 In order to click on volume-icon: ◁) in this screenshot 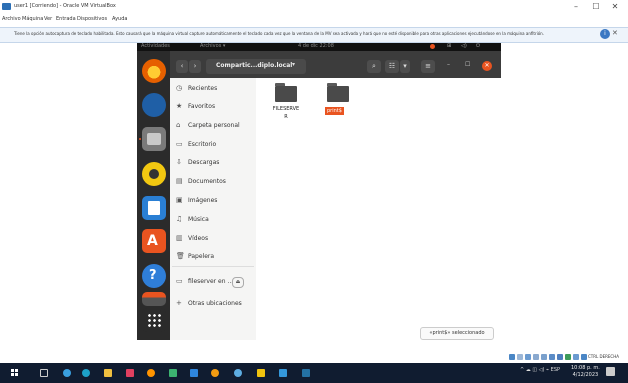, I will do `click(464, 46)`.